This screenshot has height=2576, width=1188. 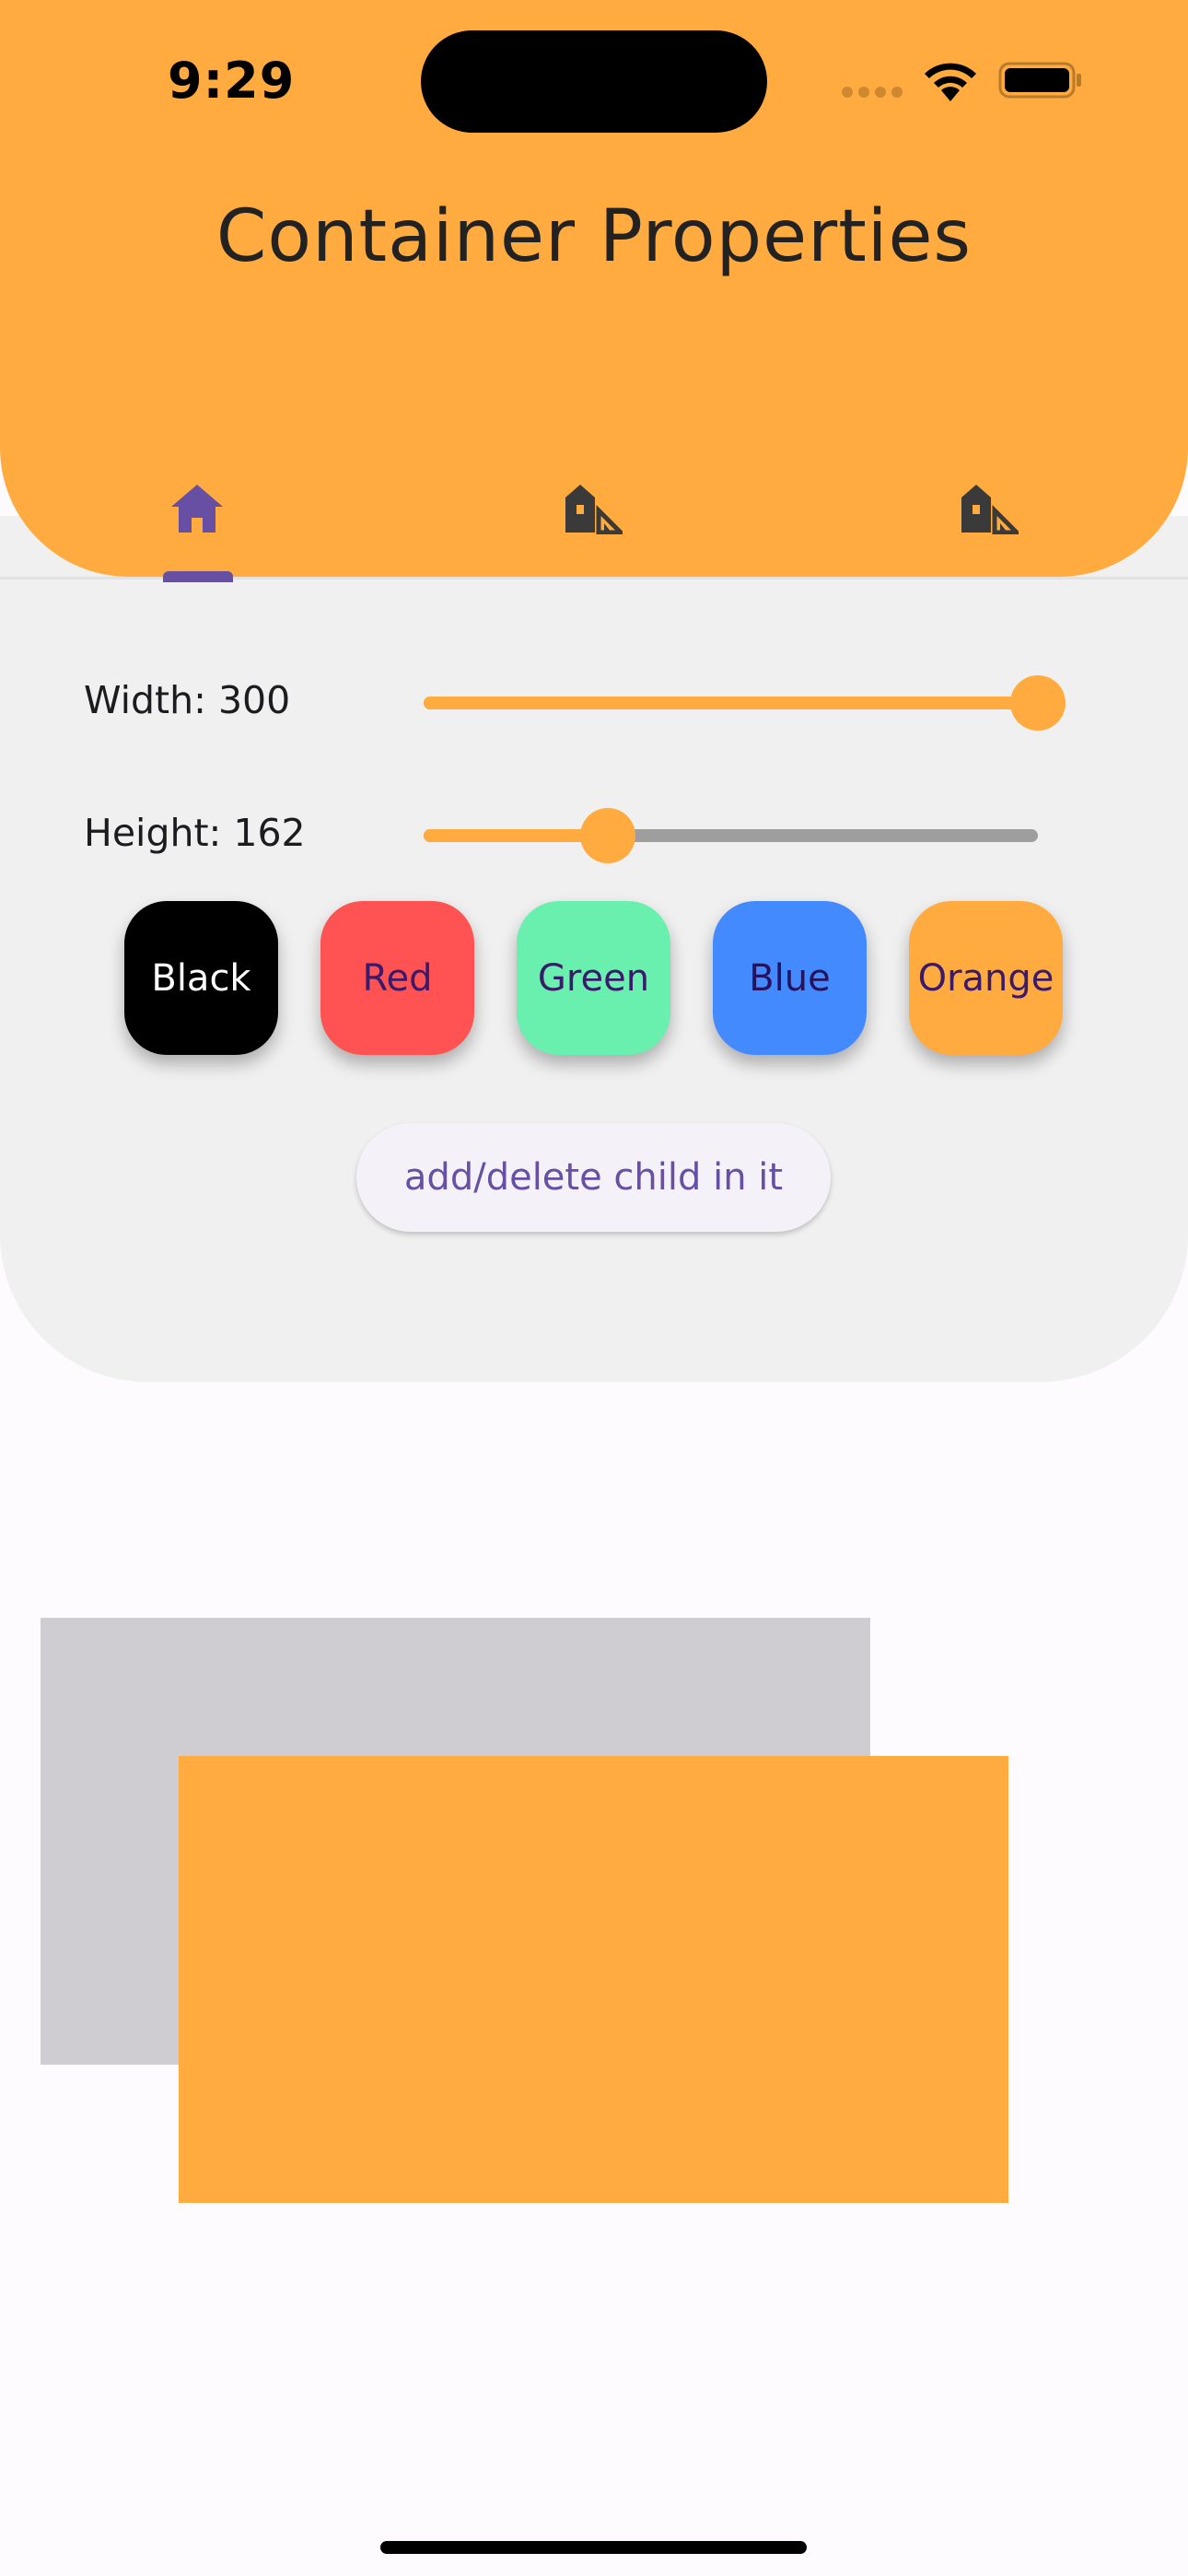 I want to click on tab-home, so click(x=197, y=508).